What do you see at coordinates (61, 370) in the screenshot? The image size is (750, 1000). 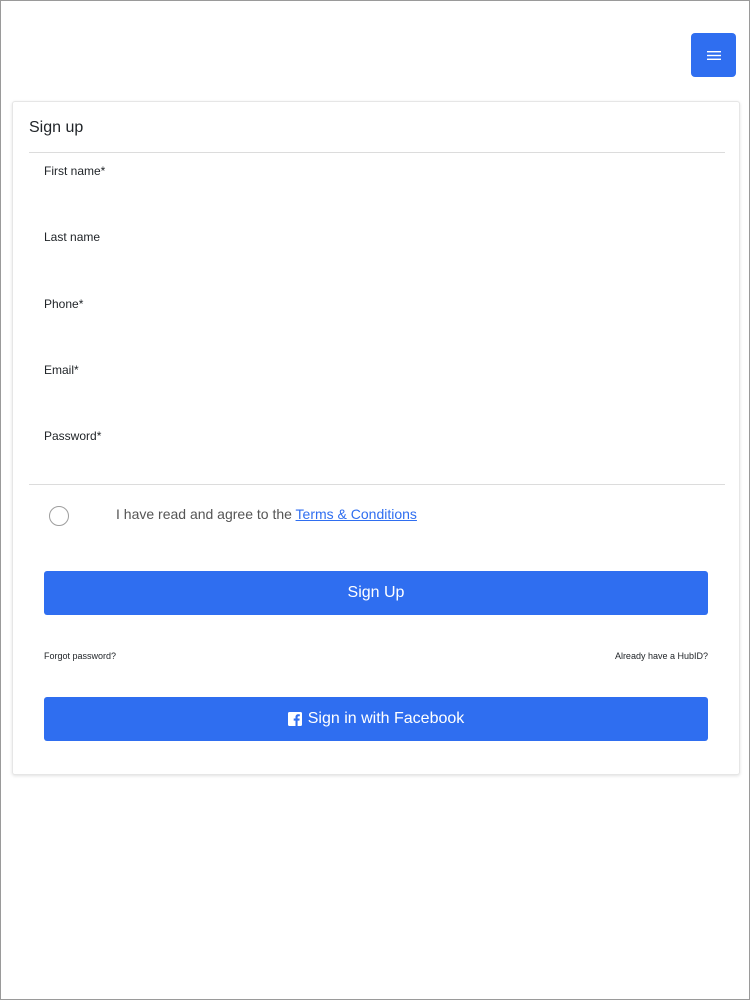 I see `email-label: Email*` at bounding box center [61, 370].